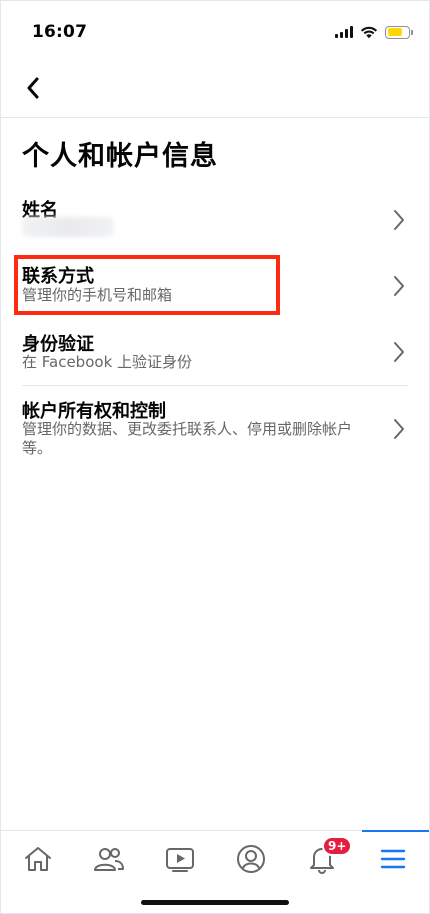 Image resolution: width=430 pixels, height=914 pixels. Describe the element at coordinates (120, 156) in the screenshot. I see `page-title: 个人和帐户信息` at that location.